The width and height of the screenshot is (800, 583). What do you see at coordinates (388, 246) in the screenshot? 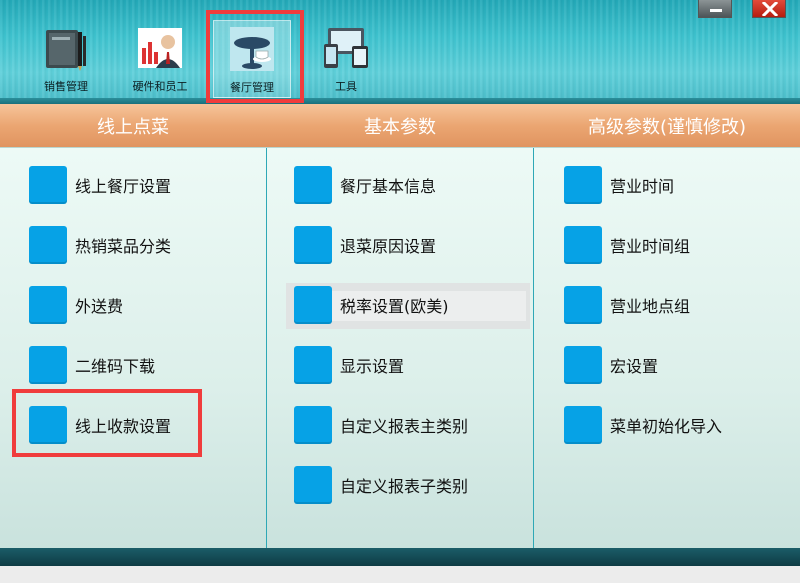
I see `item-label: 退菜原因设置` at bounding box center [388, 246].